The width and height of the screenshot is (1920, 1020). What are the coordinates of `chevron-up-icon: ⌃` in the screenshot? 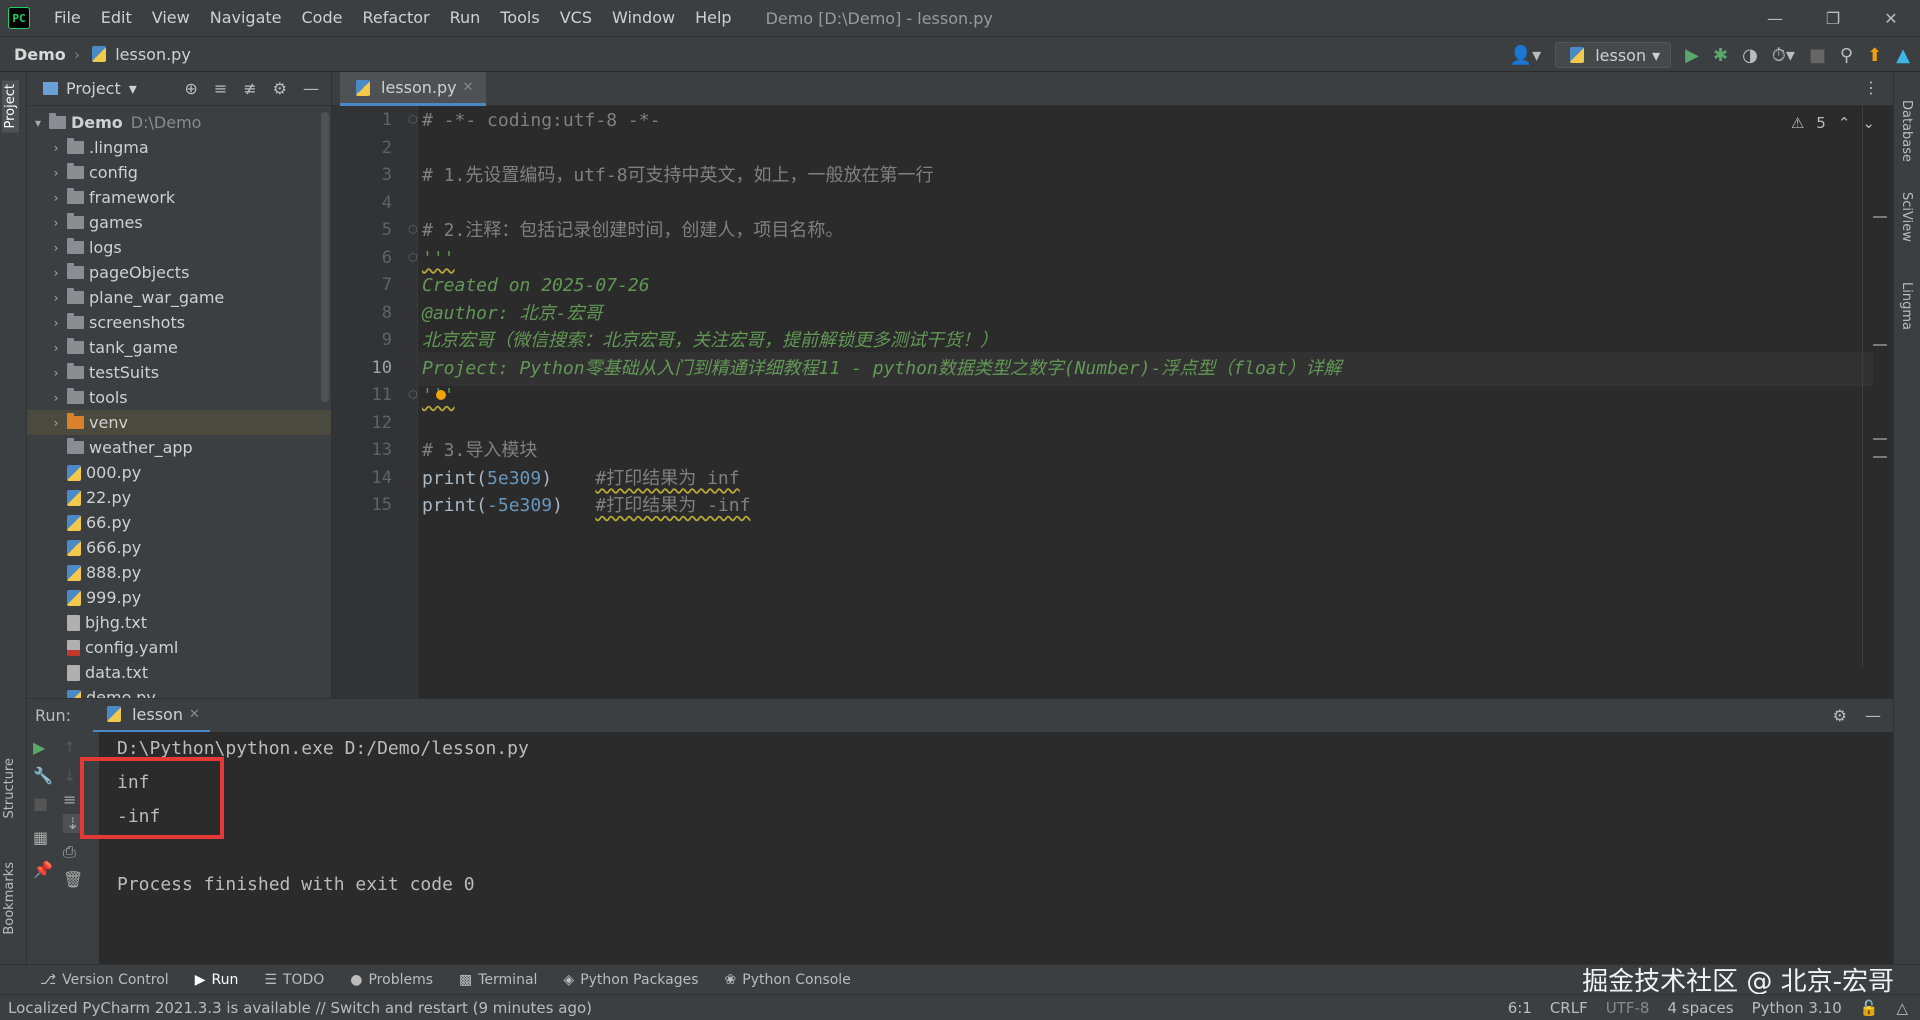 It's located at (1844, 123).